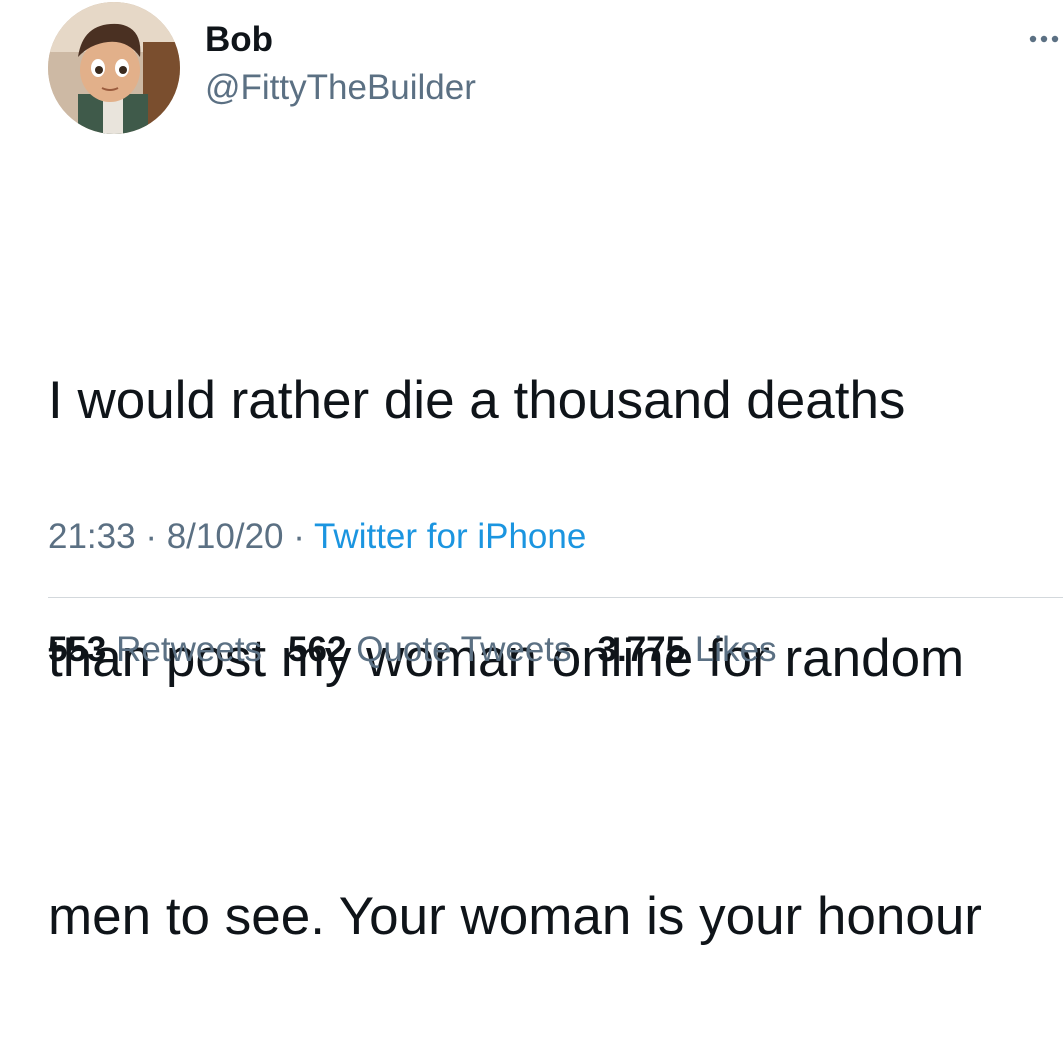 The height and width of the screenshot is (1046, 1063). I want to click on quote-tweets-count: 562, so click(317, 649).